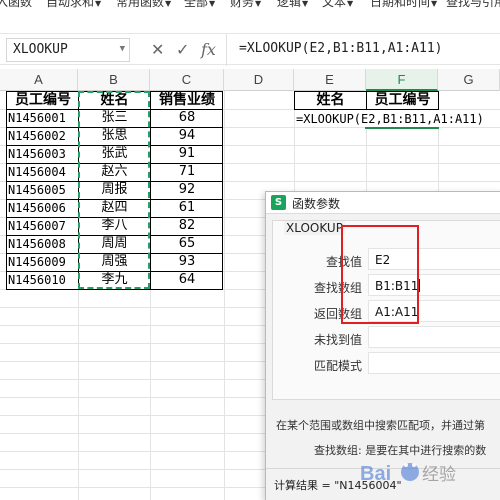 This screenshot has width=500, height=500. Describe the element at coordinates (259, 80) in the screenshot. I see `column-header-d: D` at that location.